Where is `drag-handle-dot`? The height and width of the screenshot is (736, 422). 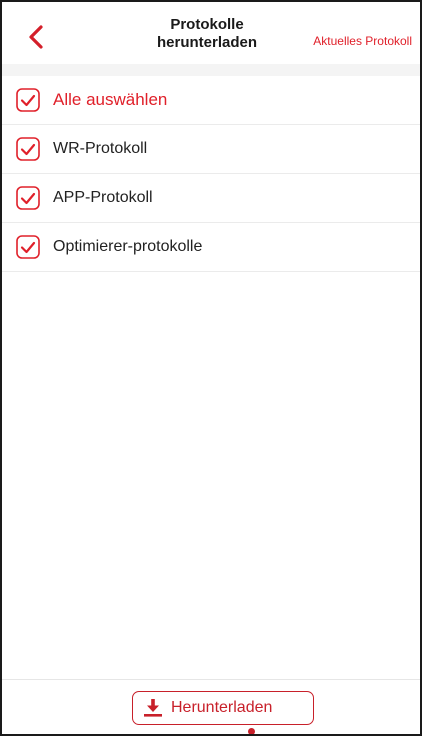
drag-handle-dot is located at coordinates (251, 731).